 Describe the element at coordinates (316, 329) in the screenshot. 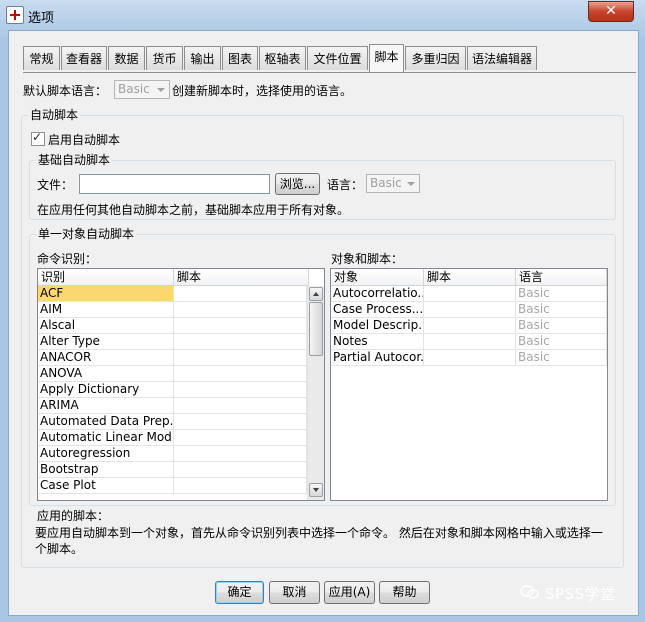

I see `scroll-thumb` at that location.